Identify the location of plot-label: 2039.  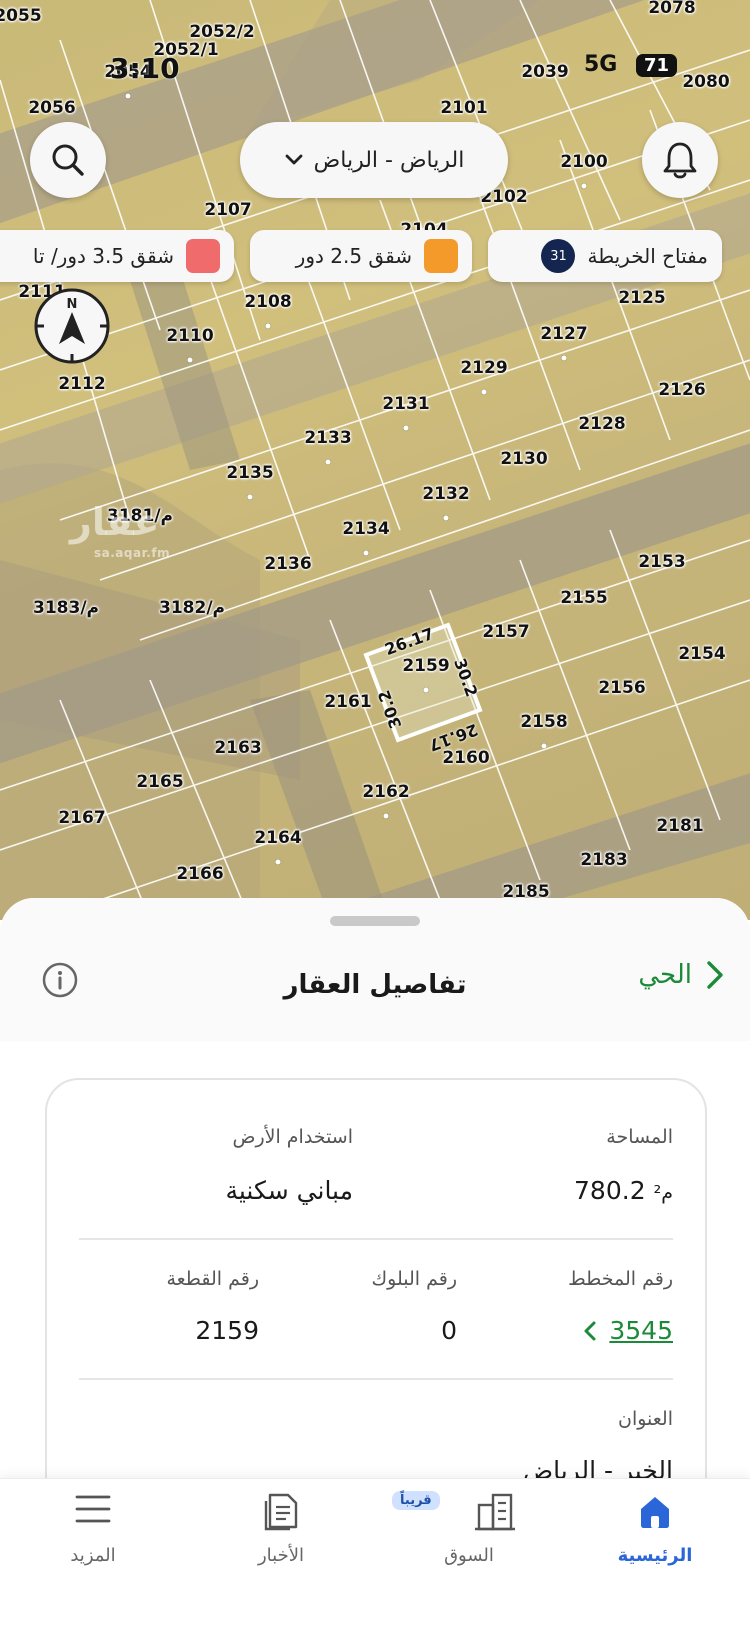
(544, 72).